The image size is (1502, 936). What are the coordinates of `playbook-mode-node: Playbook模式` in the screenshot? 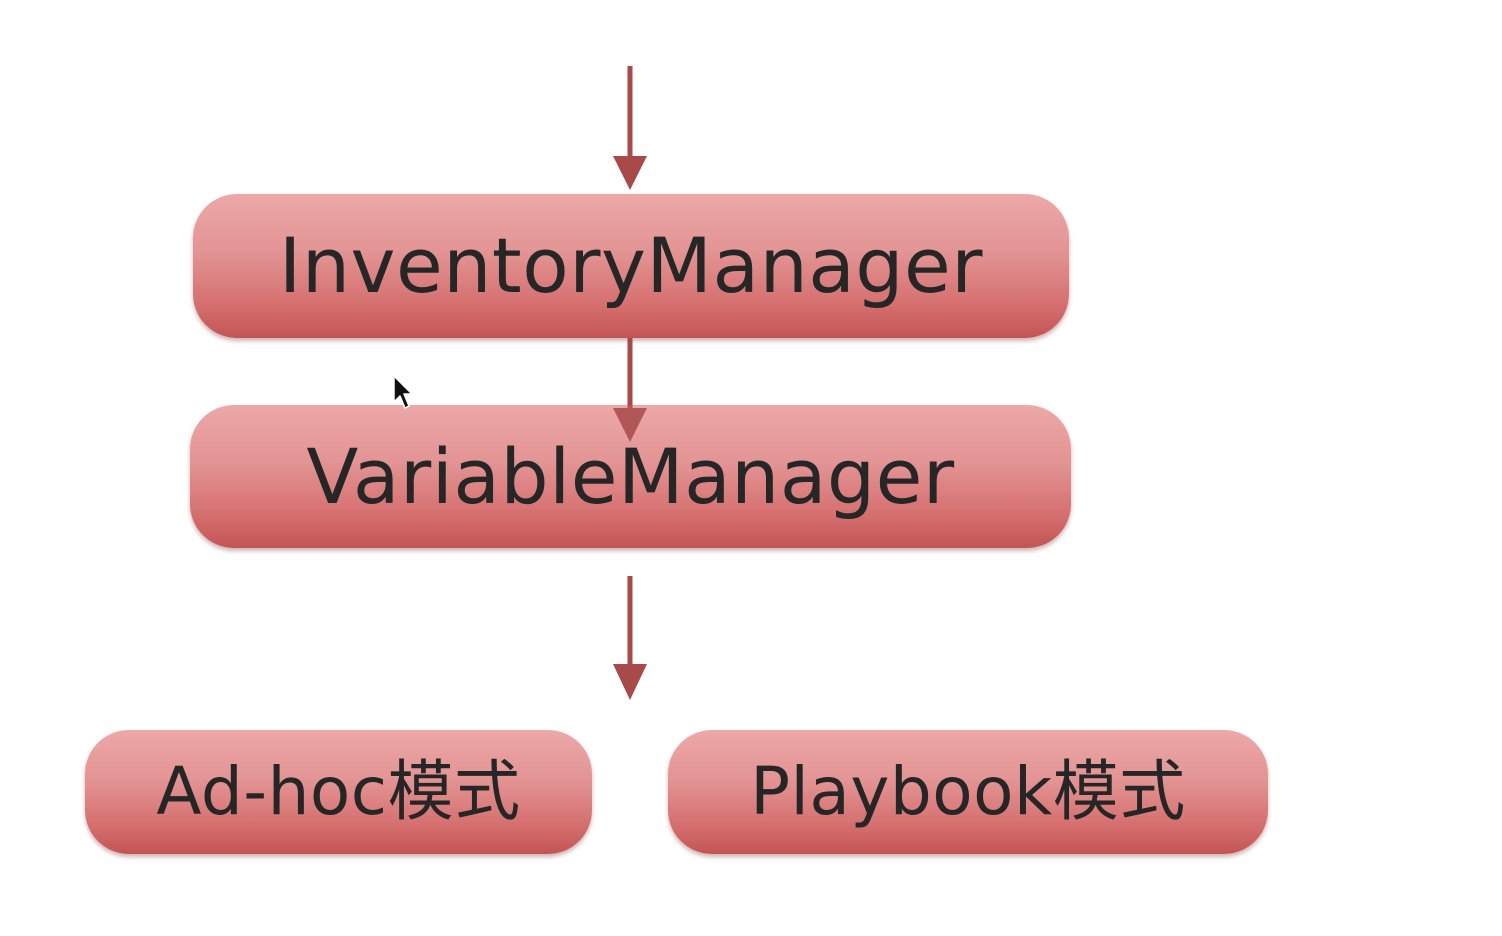 It's located at (968, 792).